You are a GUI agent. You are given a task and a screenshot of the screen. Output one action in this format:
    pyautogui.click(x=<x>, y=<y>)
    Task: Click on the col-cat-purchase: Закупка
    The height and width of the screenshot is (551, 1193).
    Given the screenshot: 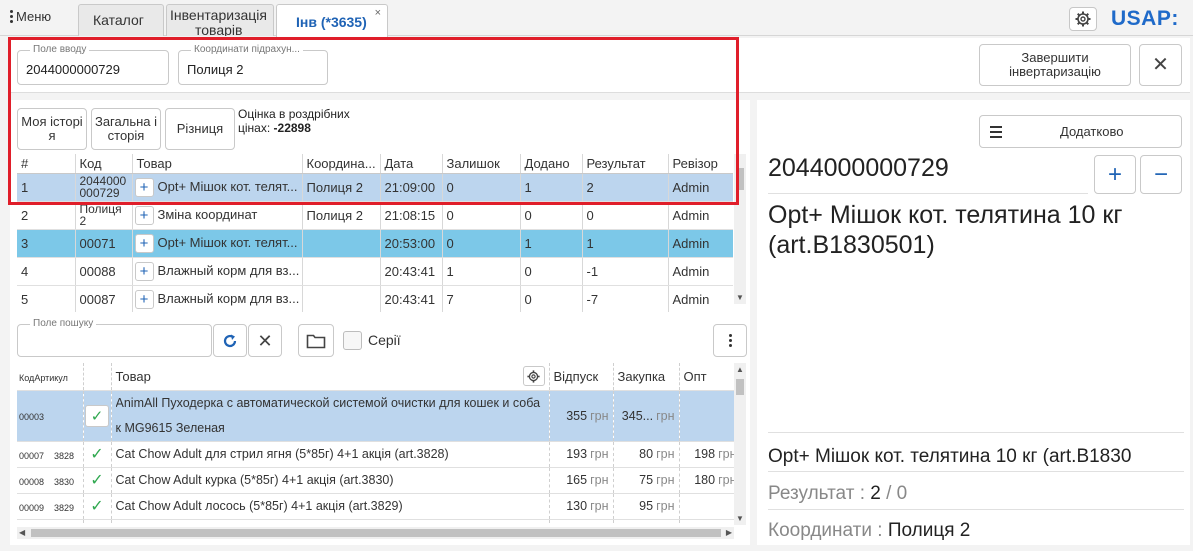 What is the action you would take?
    pyautogui.click(x=646, y=377)
    